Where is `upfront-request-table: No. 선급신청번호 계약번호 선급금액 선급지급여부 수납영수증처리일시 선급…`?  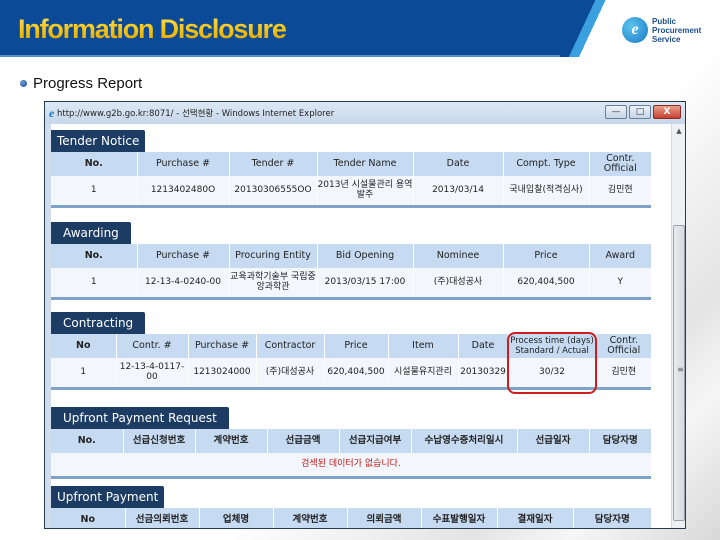
upfront-request-table: No. 선급신청번호 계약번호 선급금액 선급지급여부 수납영수증처리일시 선급… is located at coordinates (351, 454).